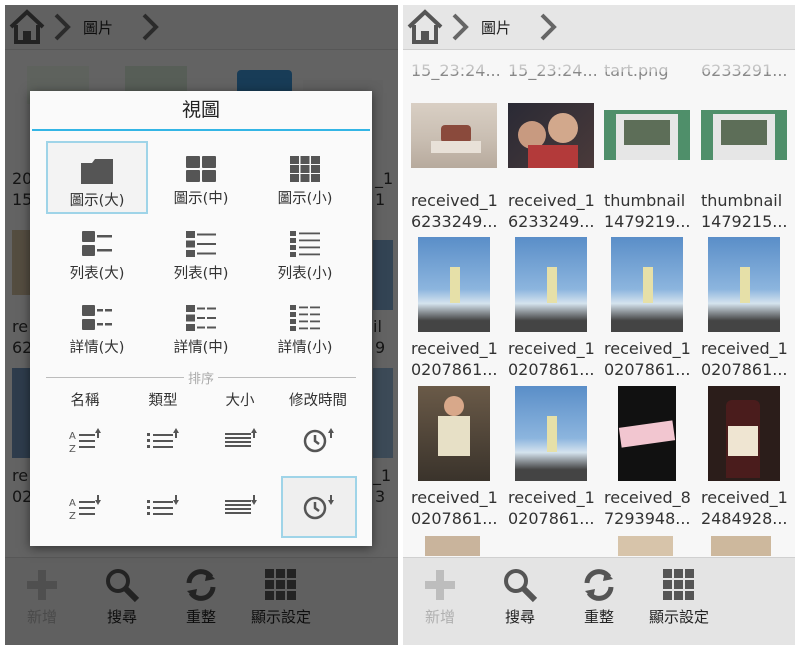  What do you see at coordinates (305, 252) in the screenshot?
I see `view-list-small: 列表(小)` at bounding box center [305, 252].